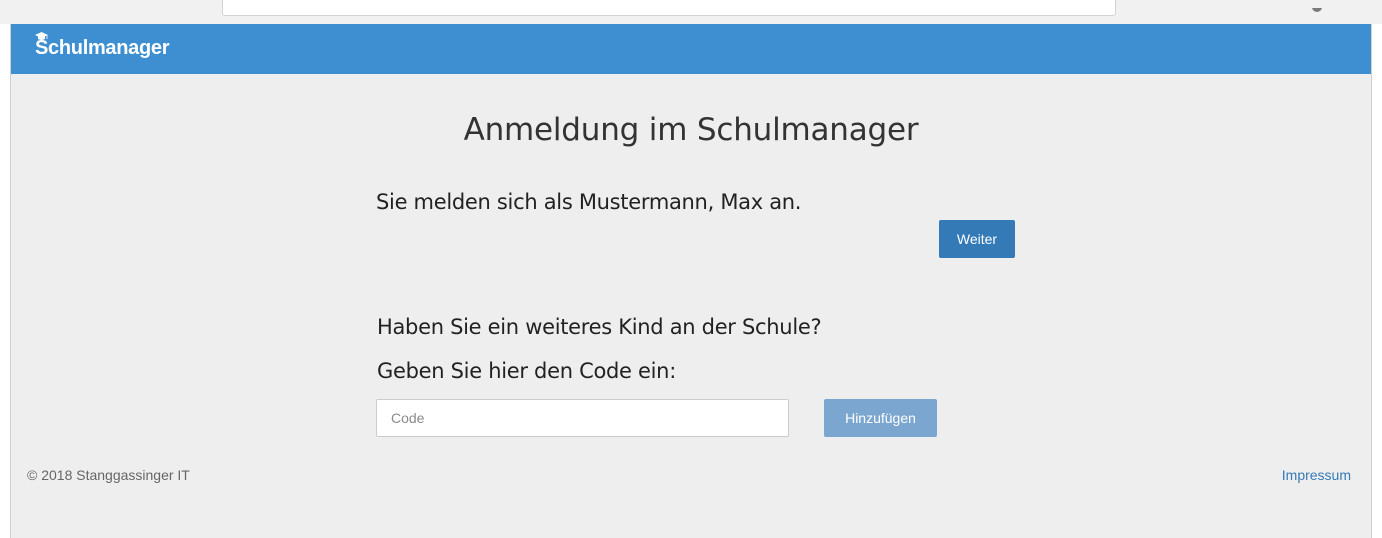 The height and width of the screenshot is (538, 1382). What do you see at coordinates (589, 202) in the screenshot?
I see `login-message: Sie melden sich als Mustermann, Max an.` at bounding box center [589, 202].